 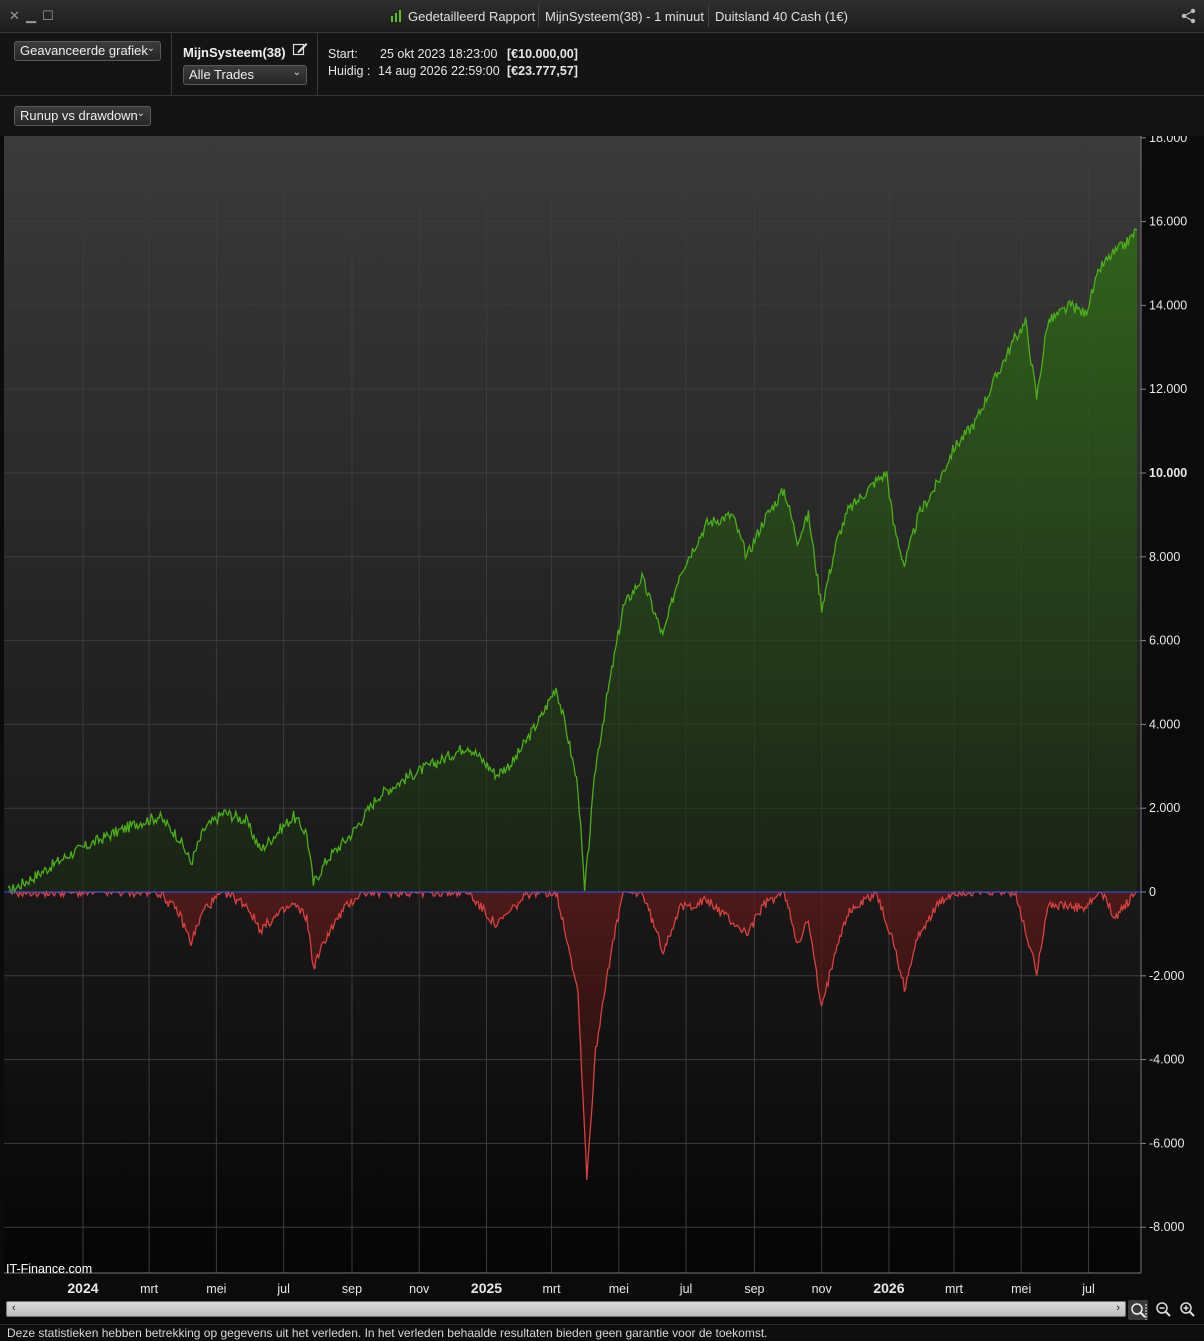 I want to click on maximize-icon: ☐, so click(x=48, y=16).